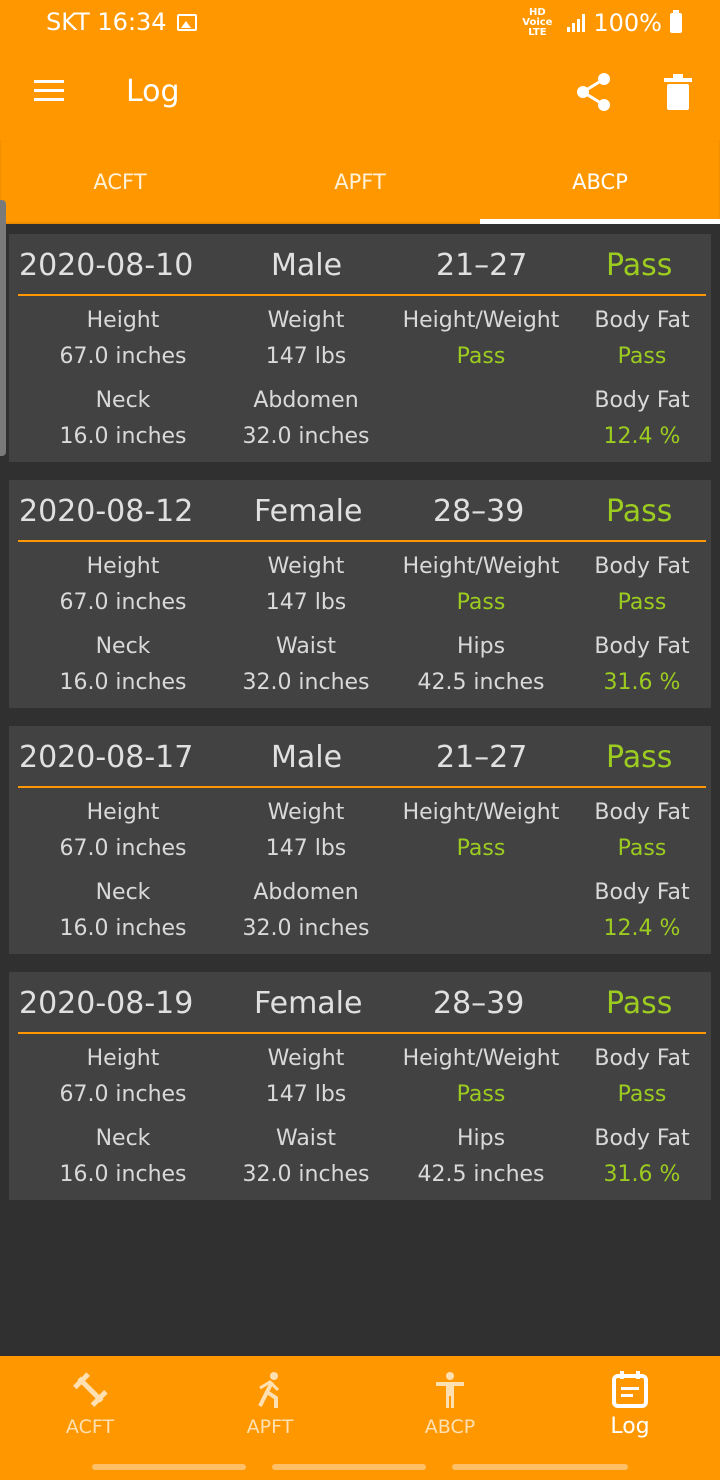 The image size is (720, 1480). I want to click on entry-date: 2020-08-19, so click(106, 1003).